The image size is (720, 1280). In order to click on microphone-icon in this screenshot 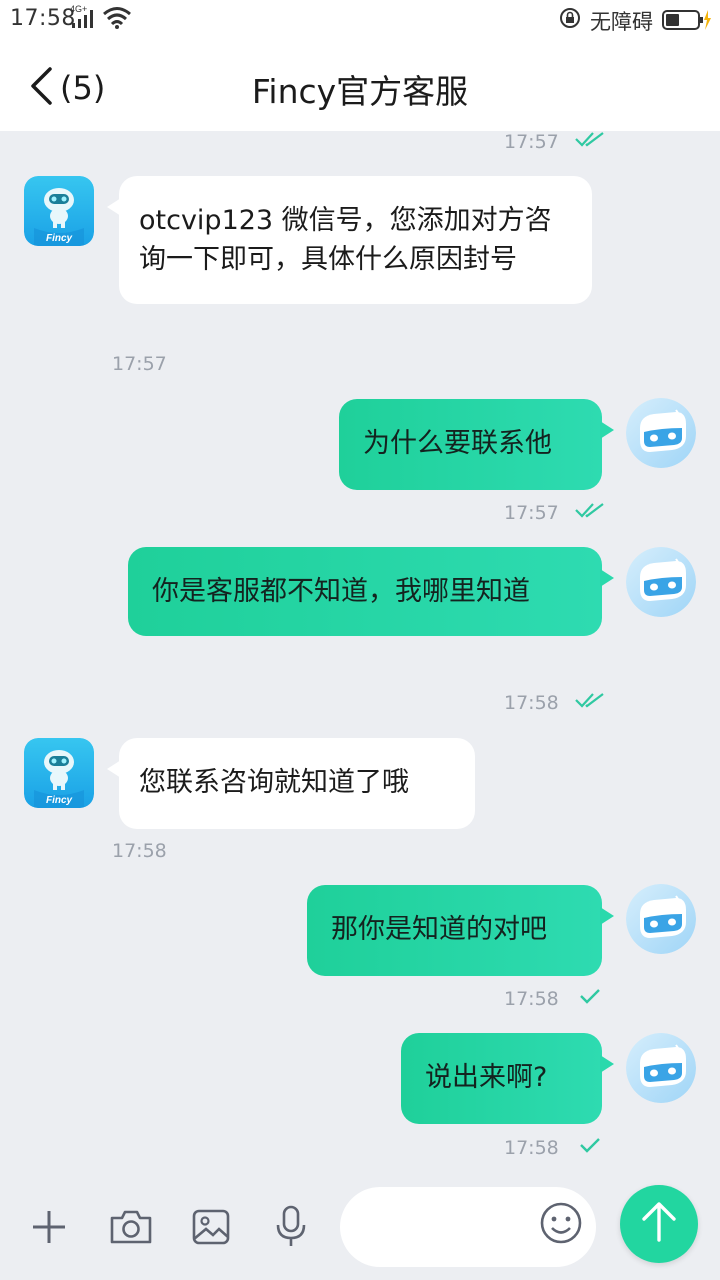, I will do `click(291, 1229)`.